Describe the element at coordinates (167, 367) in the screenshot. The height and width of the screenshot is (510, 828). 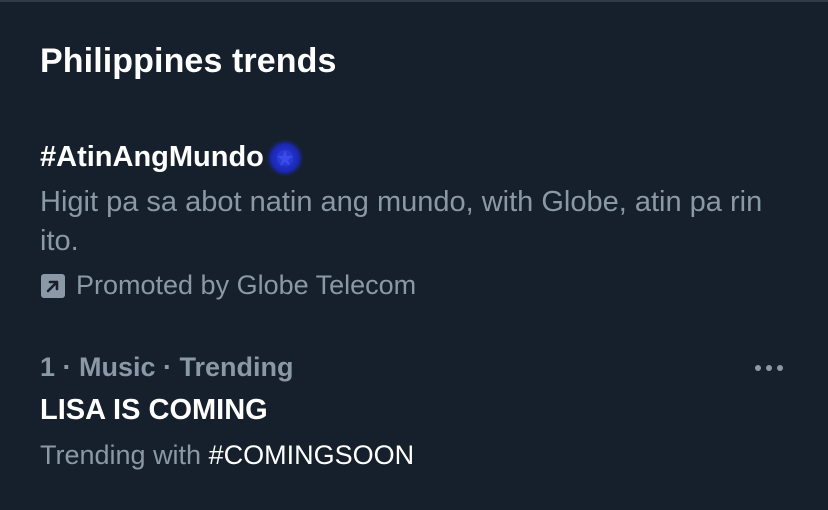
I see `trend-meta: 1 · Music · Trending` at that location.